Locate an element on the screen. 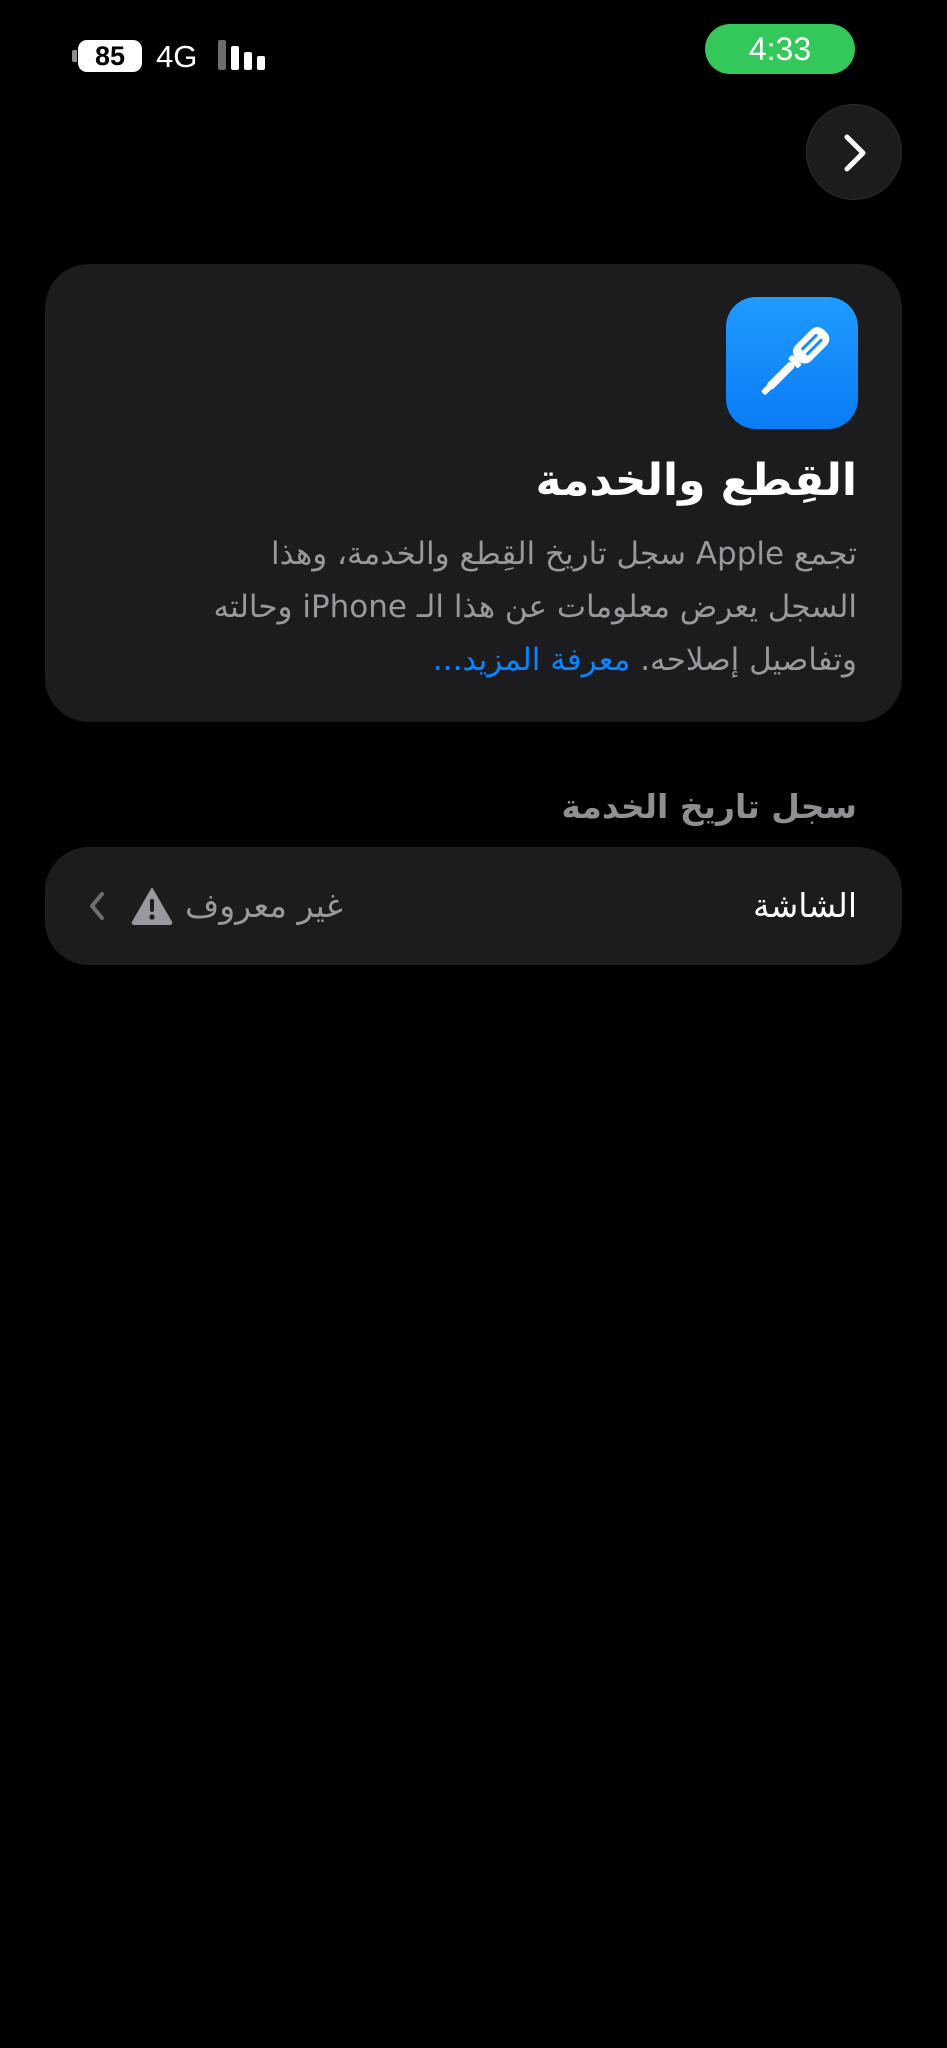 This screenshot has width=947, height=2048. signal-strength-icon is located at coordinates (243, 55).